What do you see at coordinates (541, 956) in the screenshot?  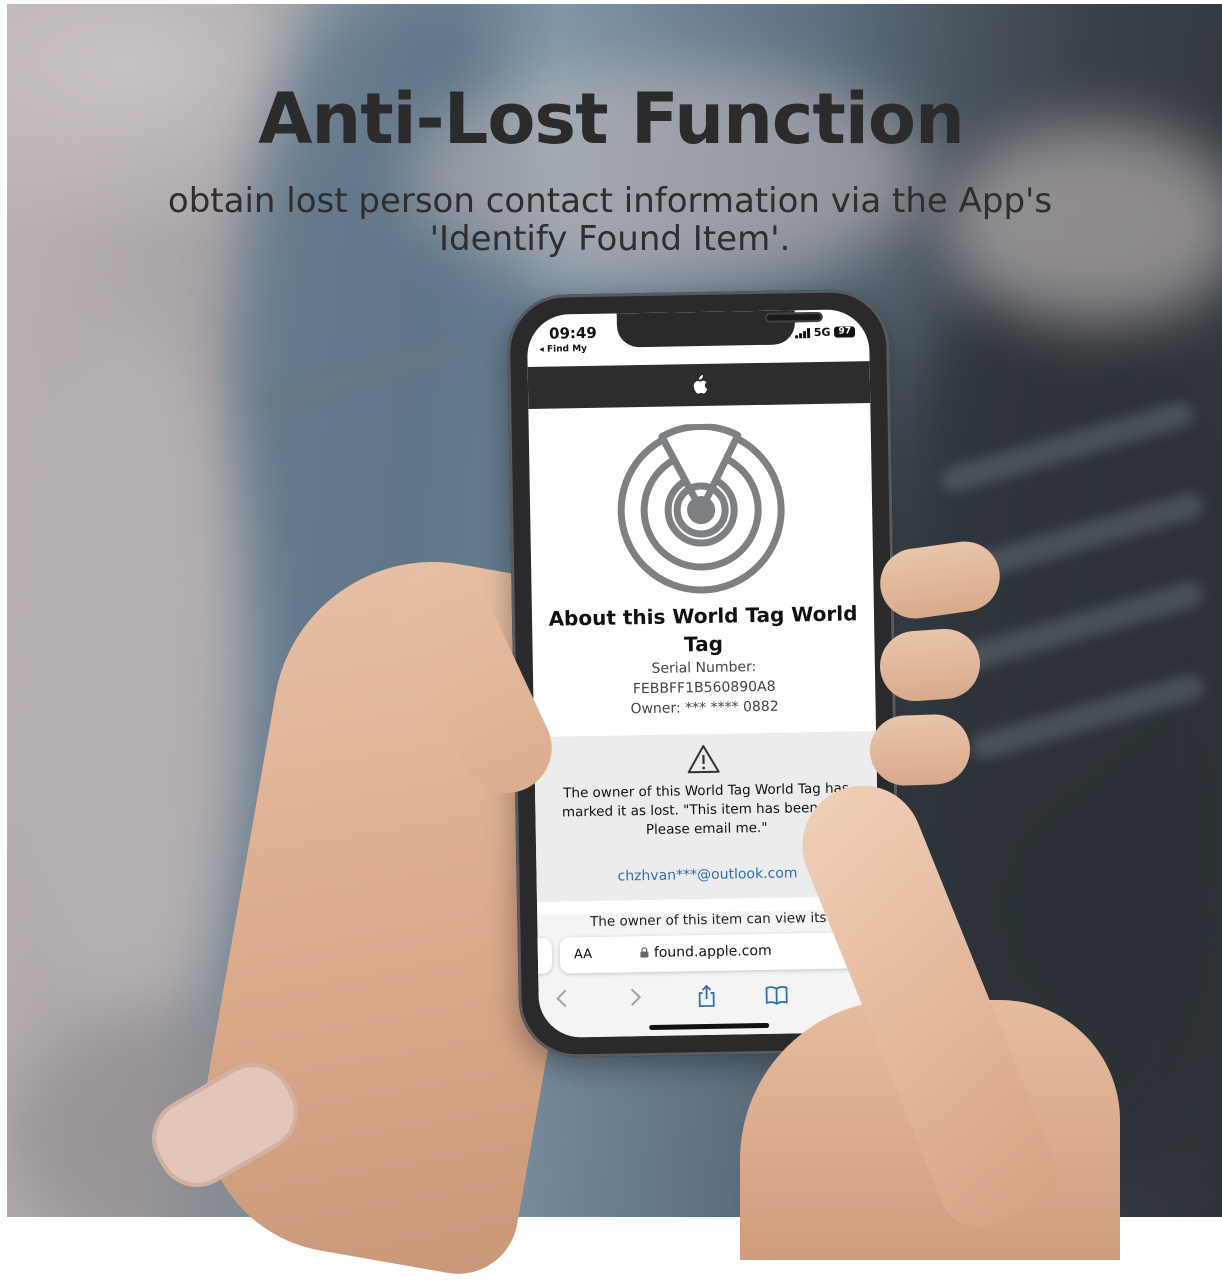 I see `previous-tab-stub` at bounding box center [541, 956].